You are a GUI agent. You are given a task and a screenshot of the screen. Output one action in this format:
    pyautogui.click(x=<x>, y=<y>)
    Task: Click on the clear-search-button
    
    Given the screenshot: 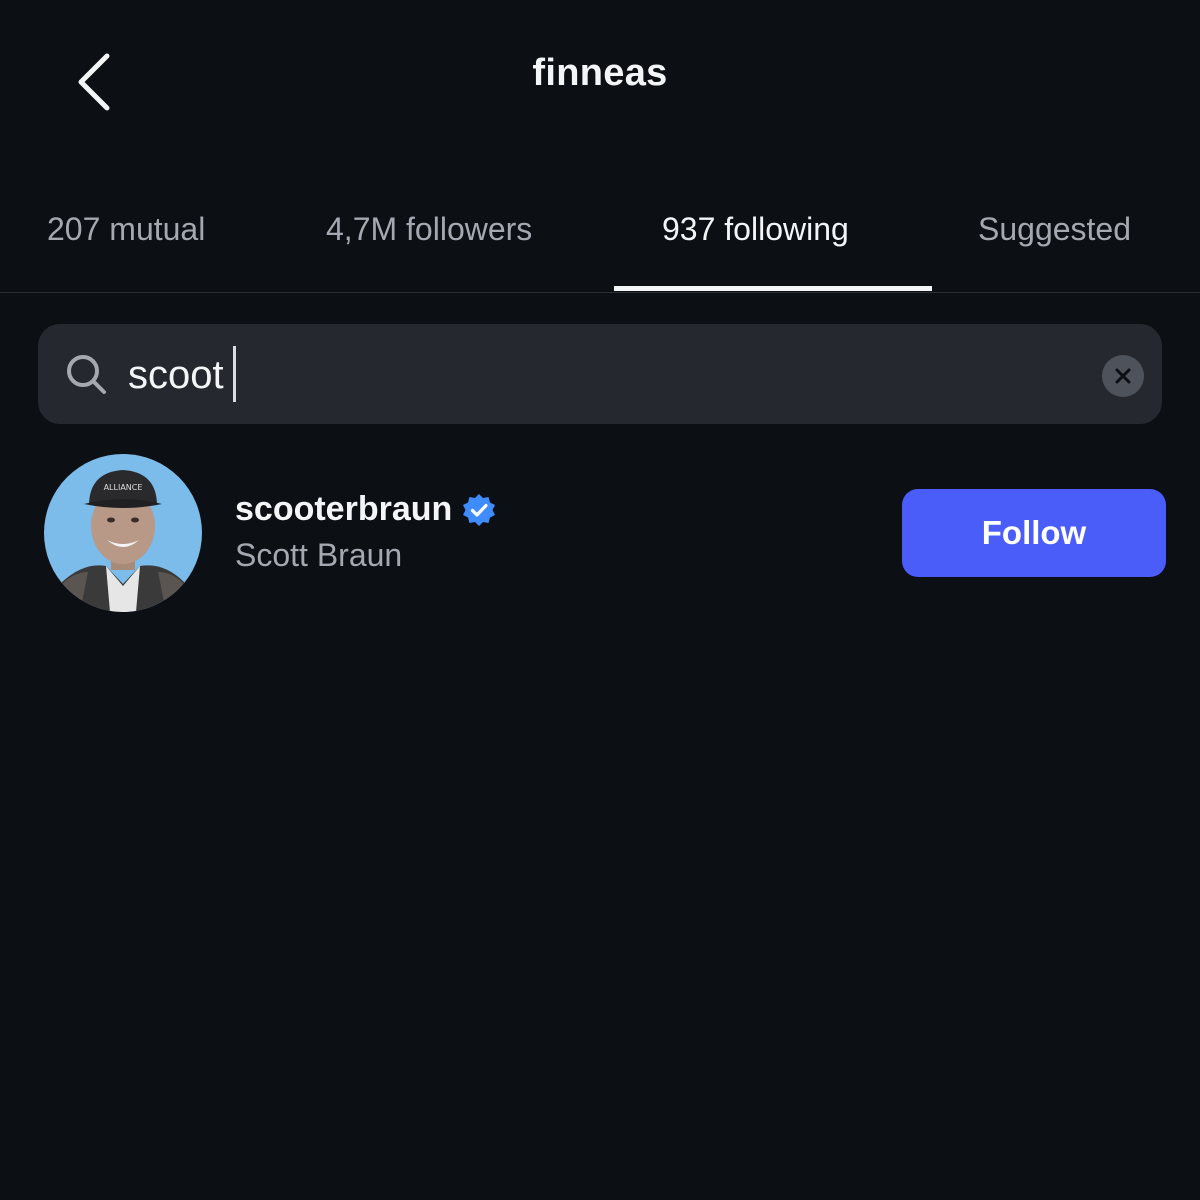 What is the action you would take?
    pyautogui.click(x=1123, y=376)
    